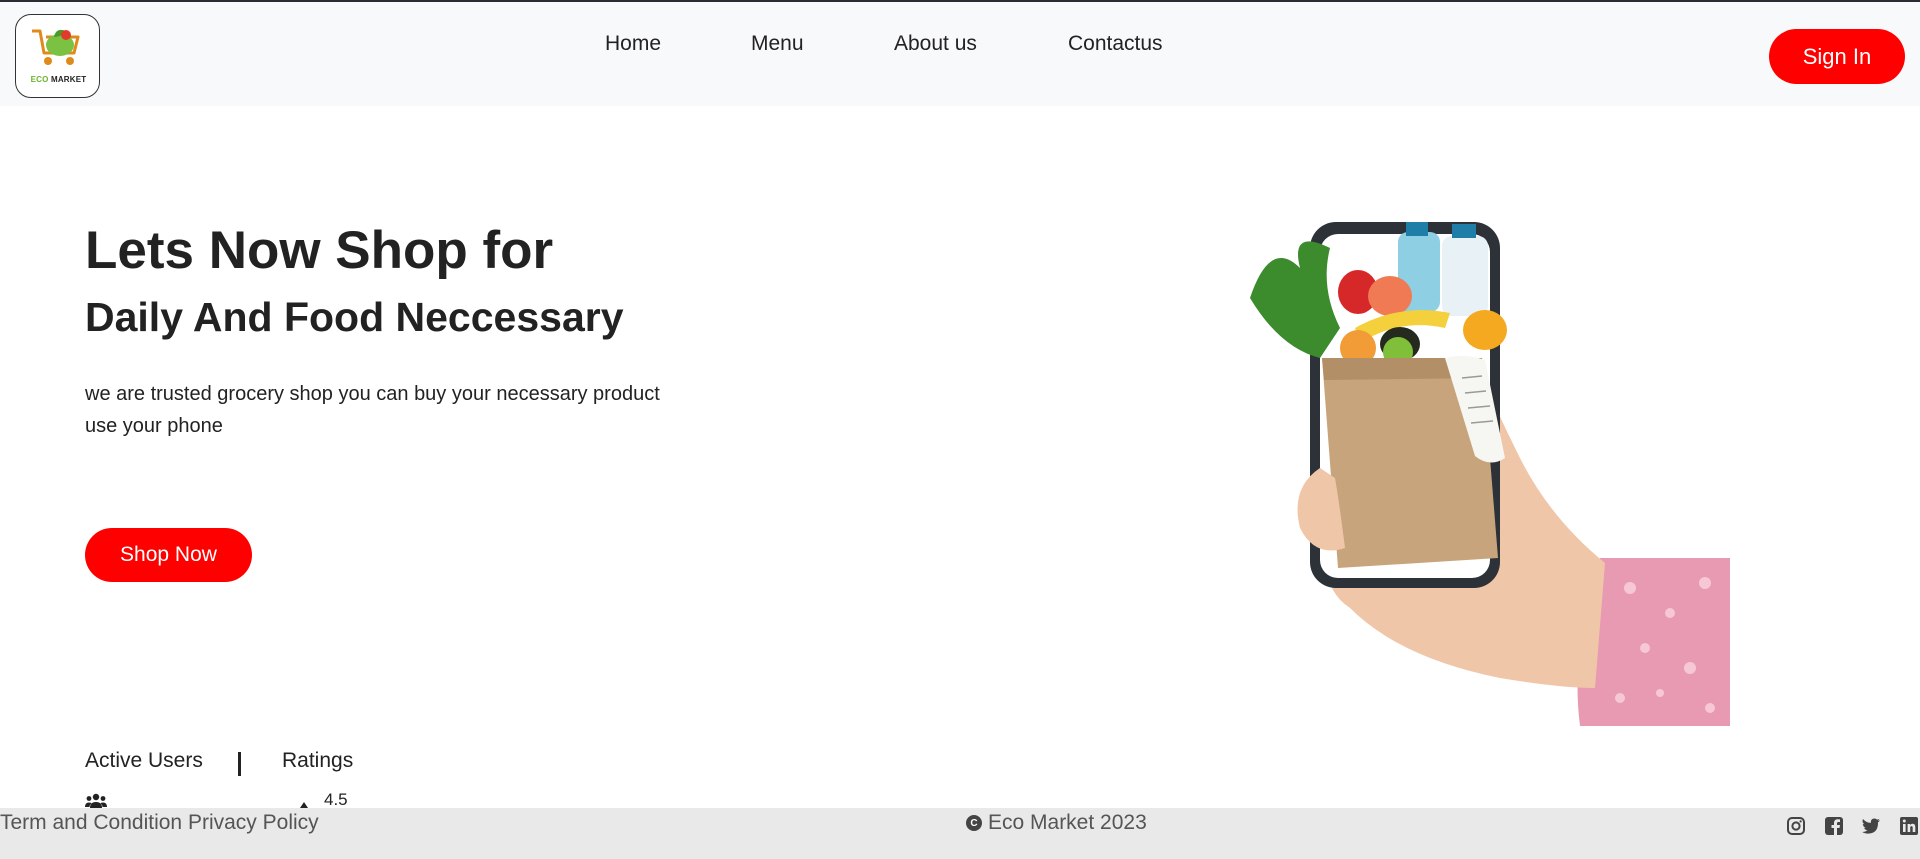 The height and width of the screenshot is (859, 1920). I want to click on users-icon, so click(96, 800).